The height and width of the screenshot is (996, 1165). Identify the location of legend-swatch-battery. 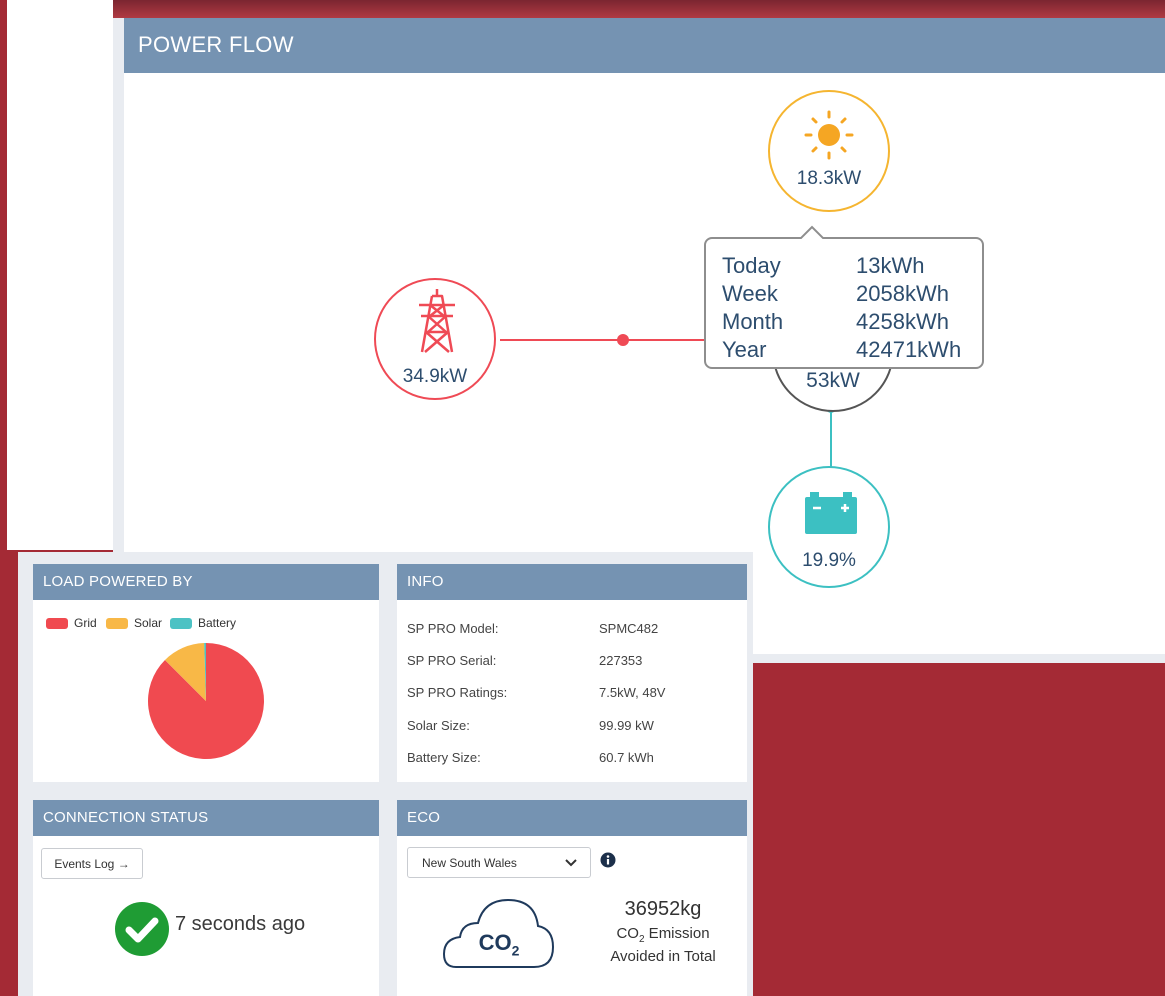
(181, 623).